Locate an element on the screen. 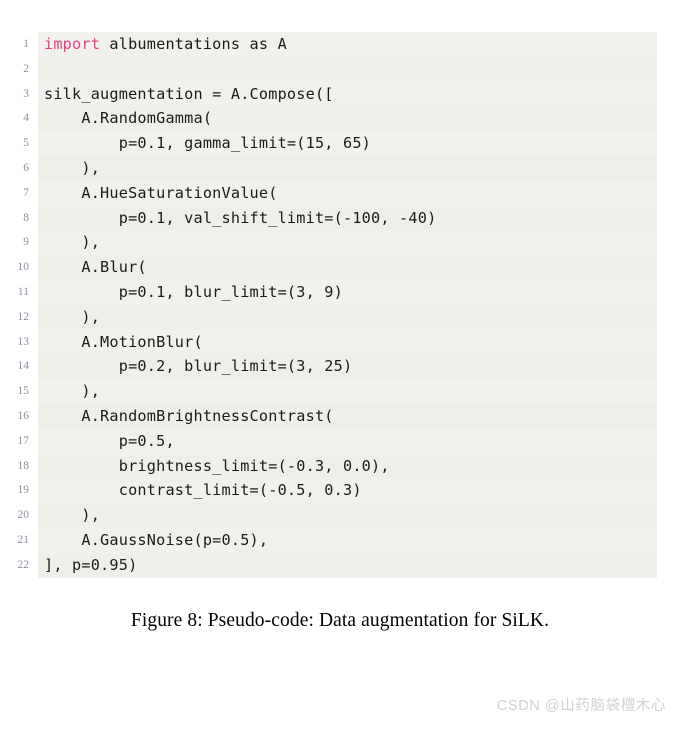 This screenshot has width=680, height=737. code-line-source: p=0.5, is located at coordinates (347, 441).